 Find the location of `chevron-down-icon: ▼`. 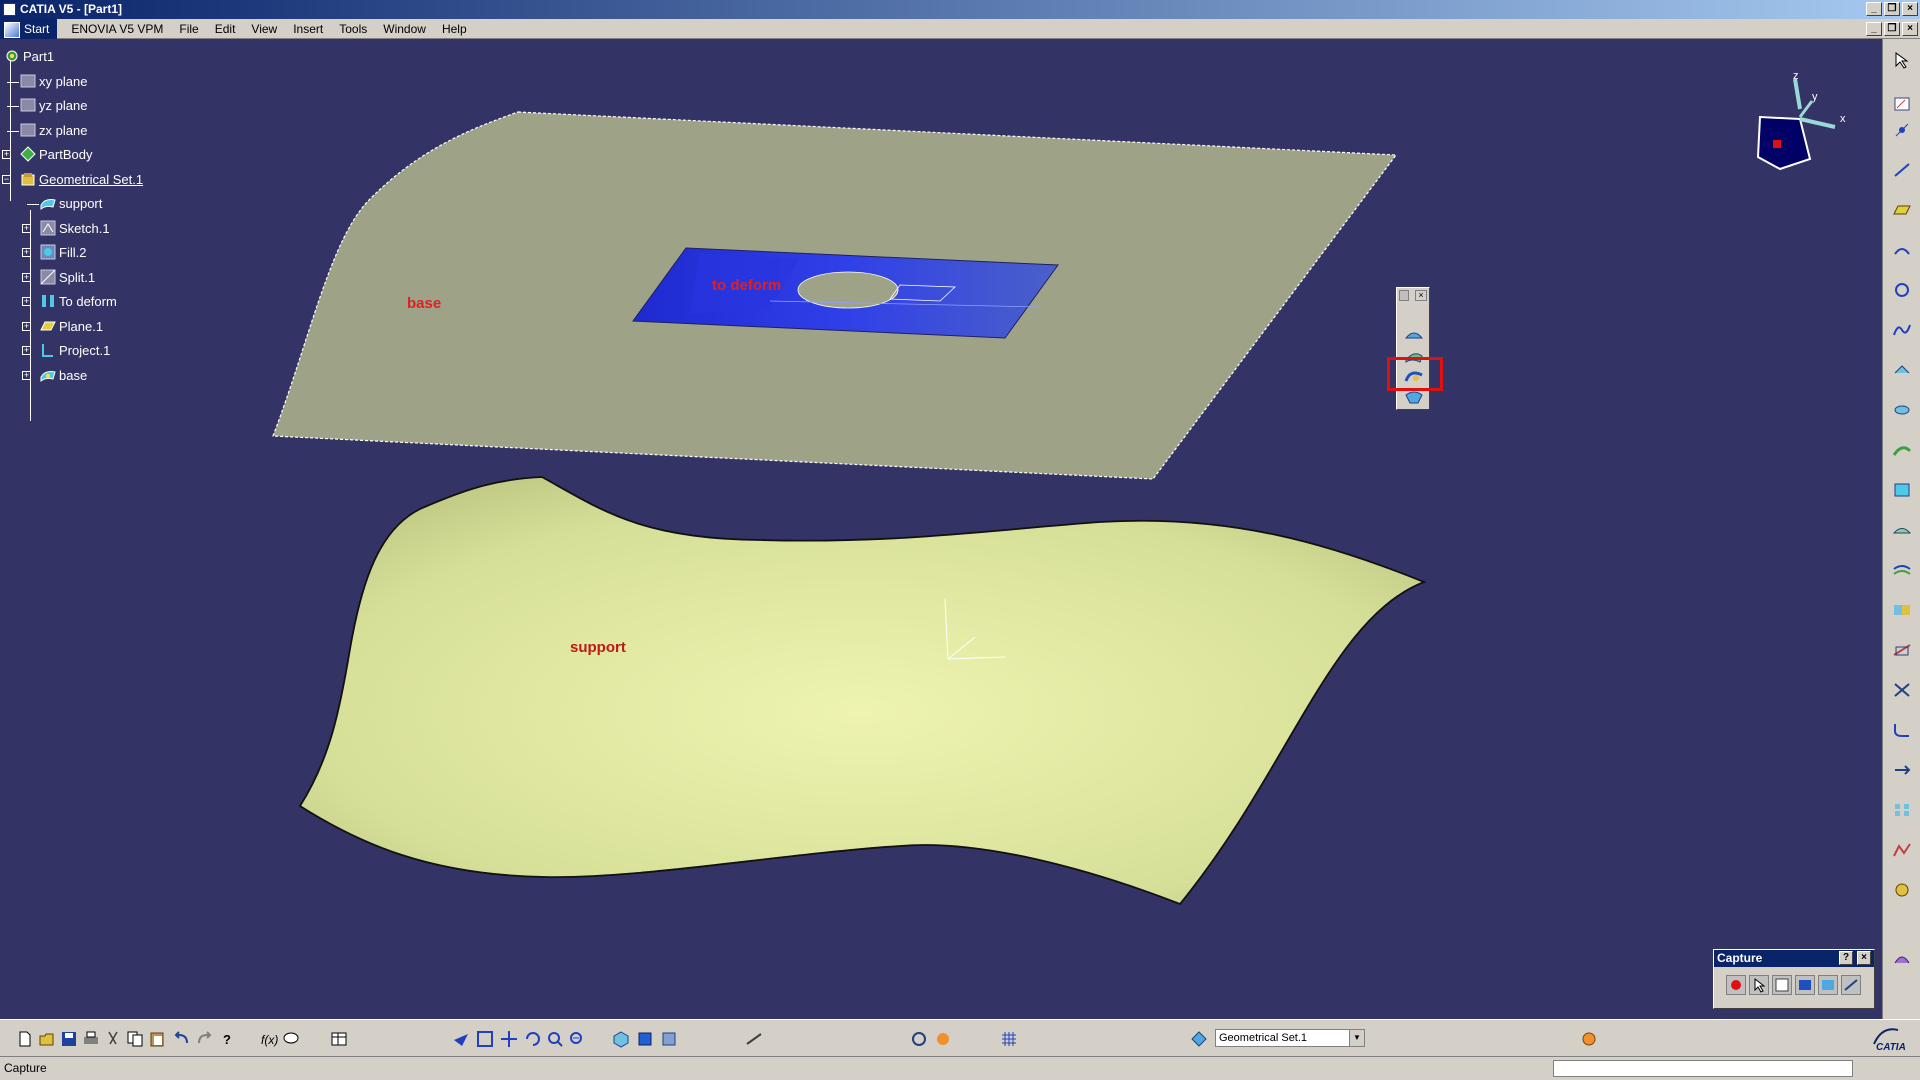

chevron-down-icon: ▼ is located at coordinates (1356, 1038).